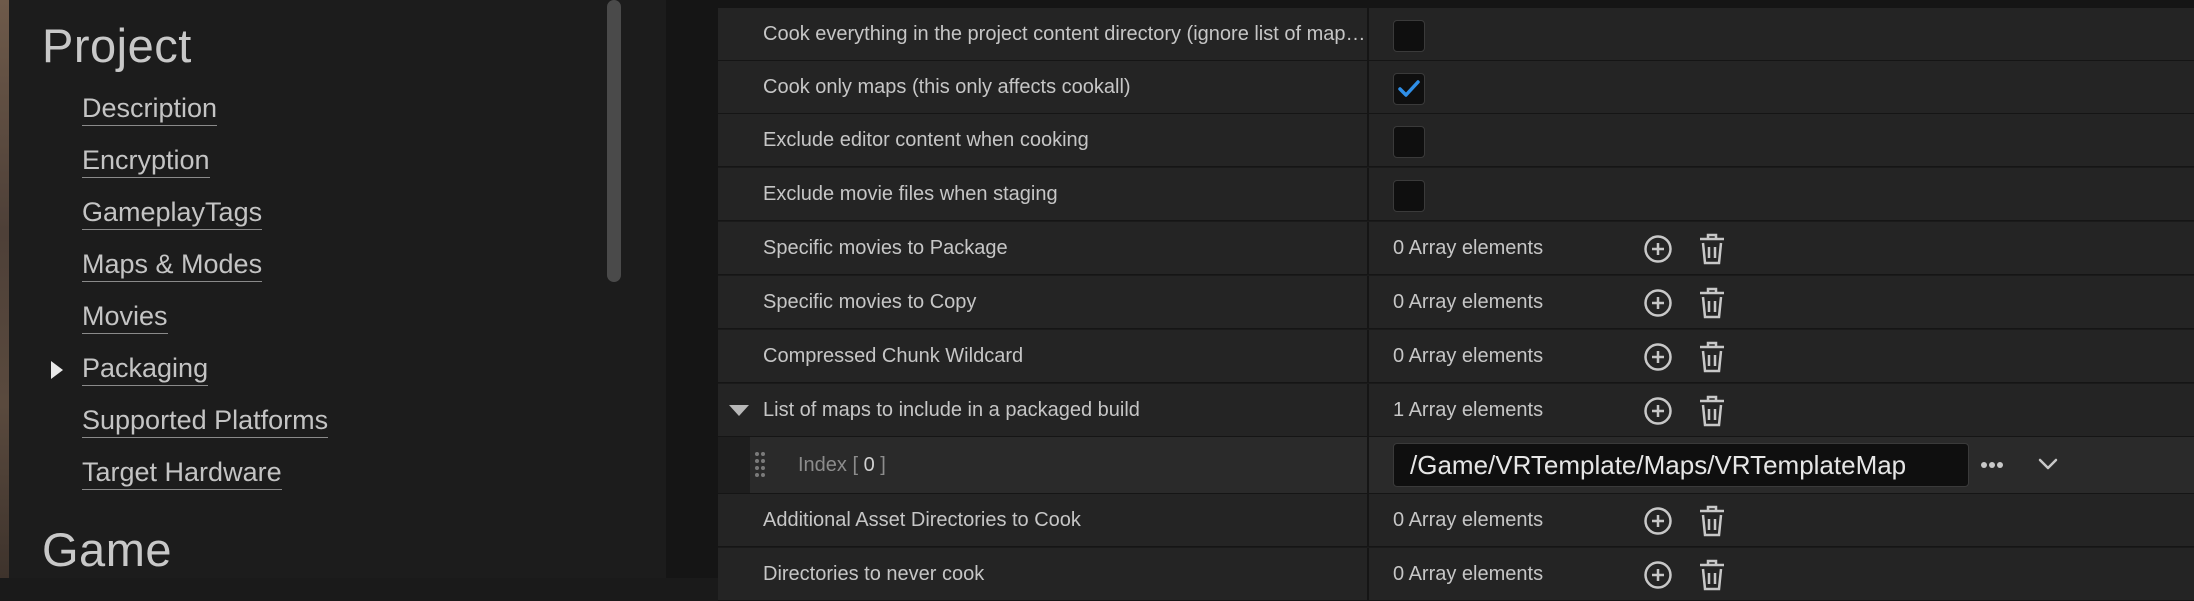  I want to click on nav-item-maps-modes: Maps & Modes, so click(172, 265).